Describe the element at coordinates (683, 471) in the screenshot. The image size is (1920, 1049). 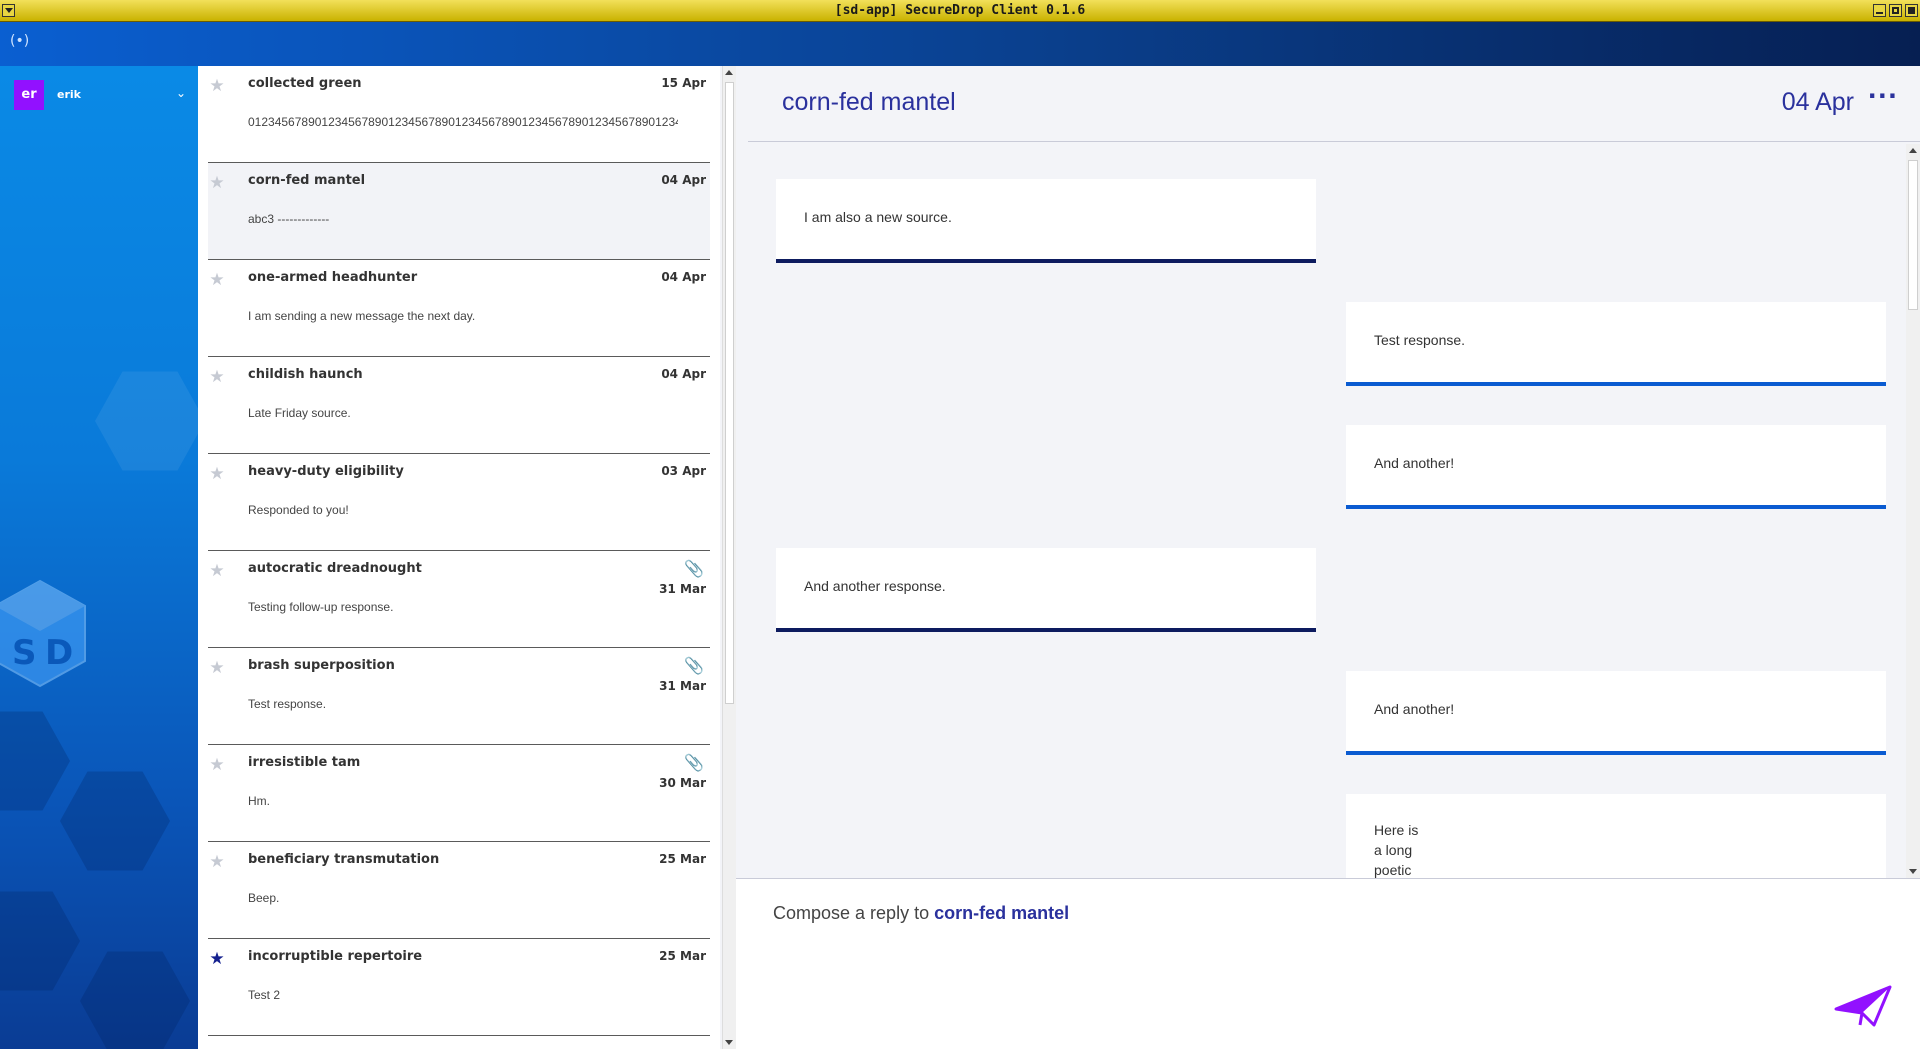
I see `source-date: 03 Apr` at that location.